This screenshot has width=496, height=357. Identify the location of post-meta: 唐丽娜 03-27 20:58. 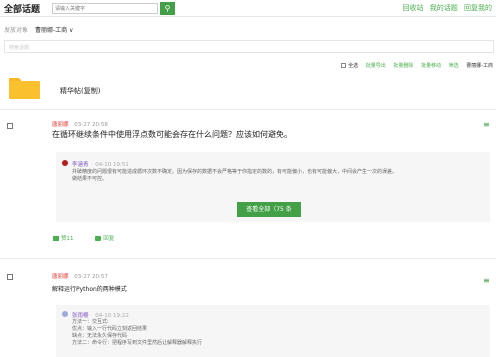
(80, 124).